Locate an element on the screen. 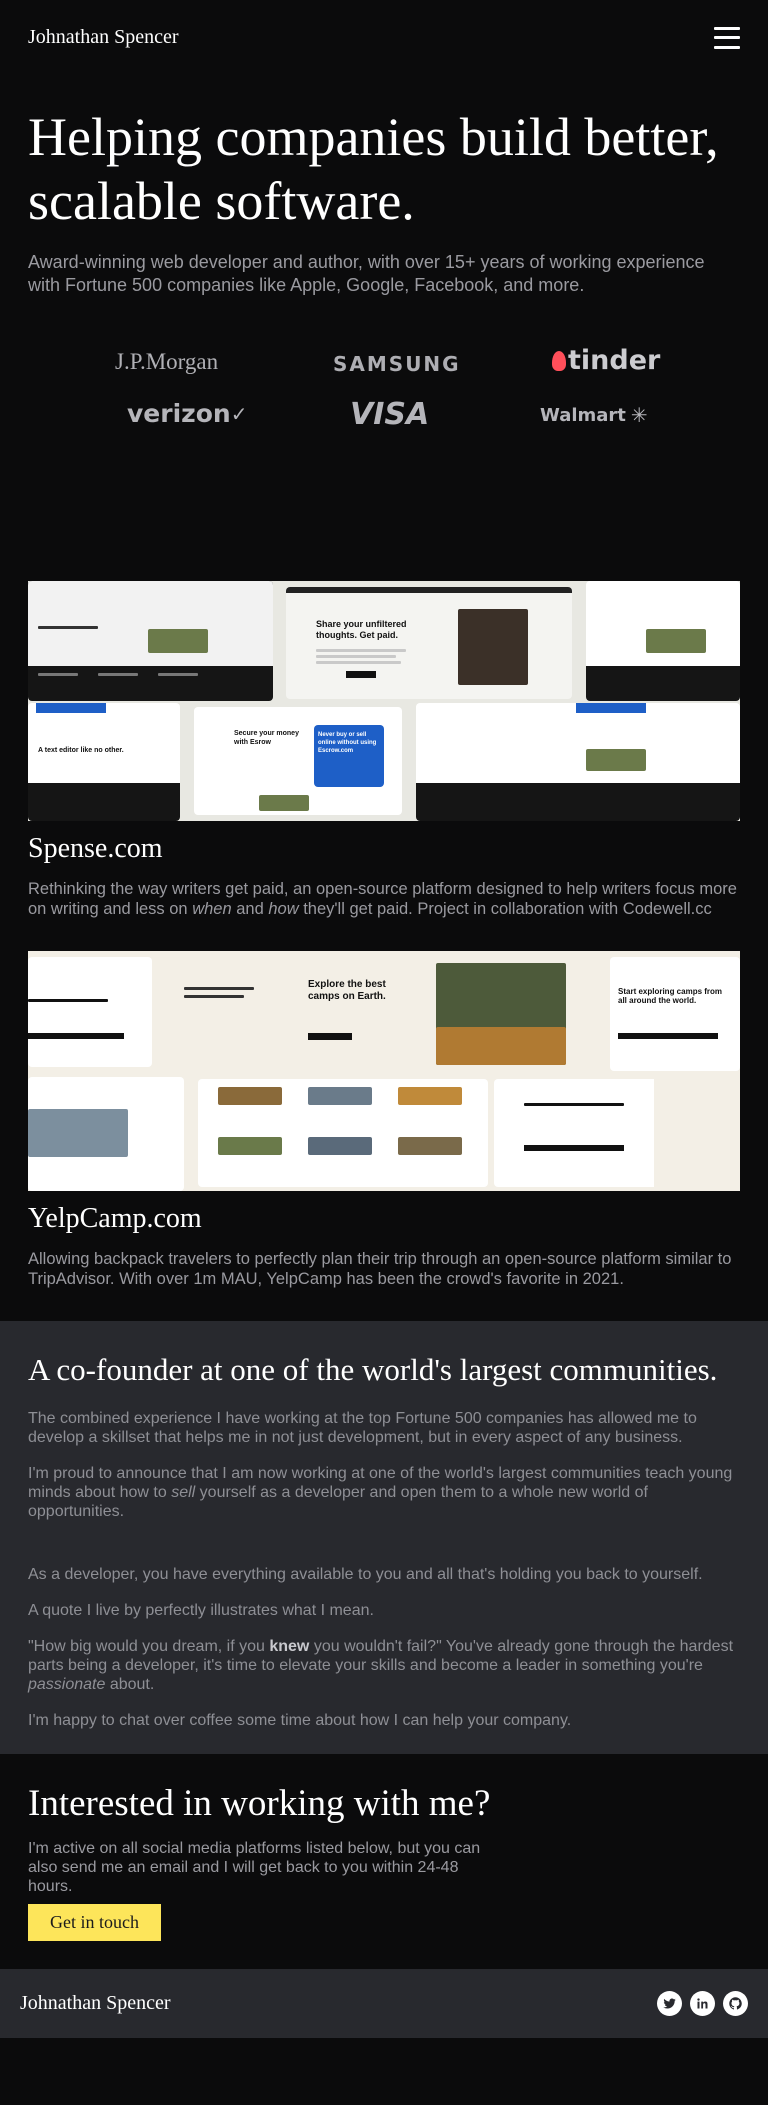 The image size is (768, 2105). spark-icon: ✳ is located at coordinates (639, 415).